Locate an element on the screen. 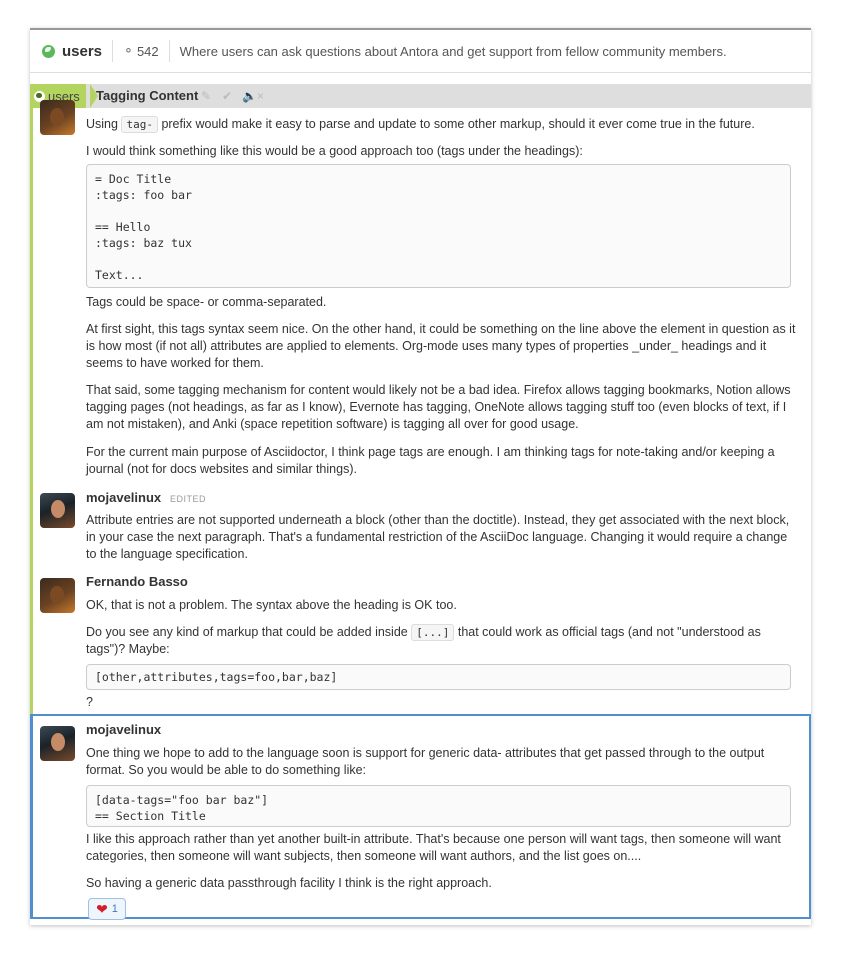 The width and height of the screenshot is (841, 956). edit-pencil-icon: ✎ is located at coordinates (206, 96).